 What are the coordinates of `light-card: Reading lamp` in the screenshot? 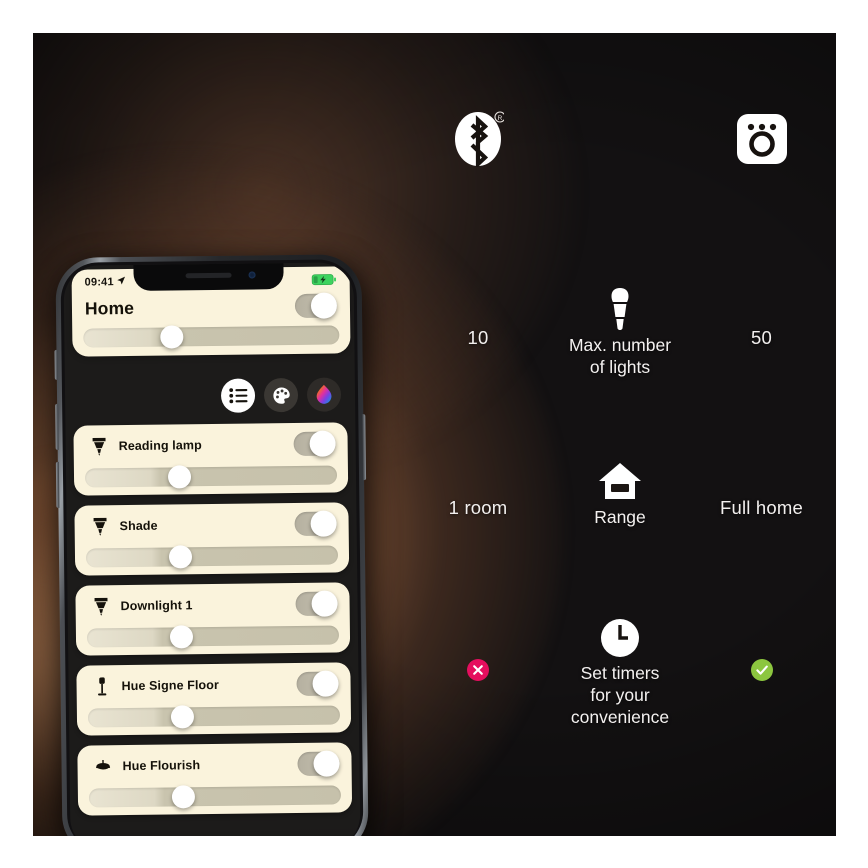 It's located at (211, 459).